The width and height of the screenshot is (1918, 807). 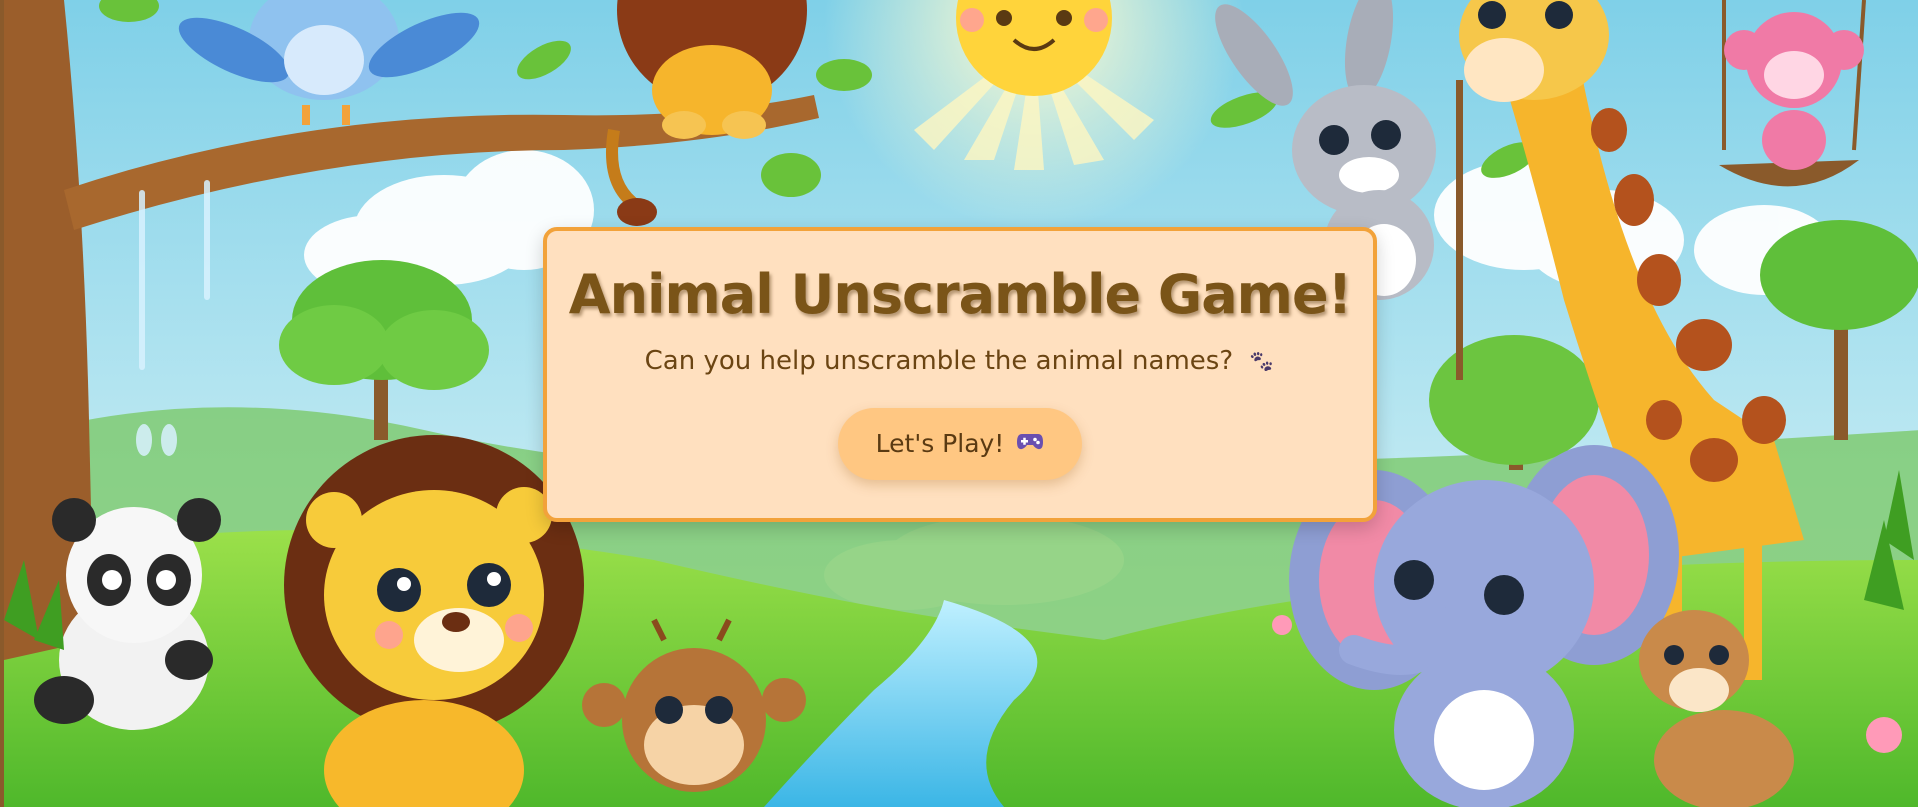 I want to click on gamepad-icon, so click(x=1030, y=443).